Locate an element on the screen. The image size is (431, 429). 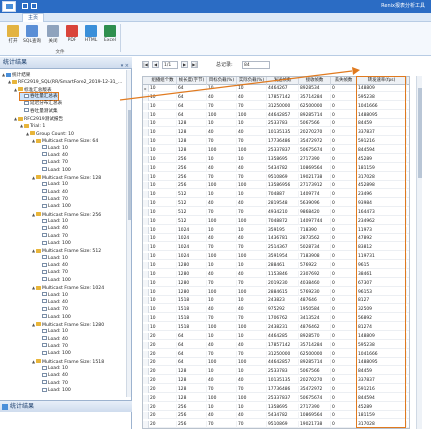
tree-node: ▲ Multicast Frame Size: 1024 is located at coordinates (68, 287).